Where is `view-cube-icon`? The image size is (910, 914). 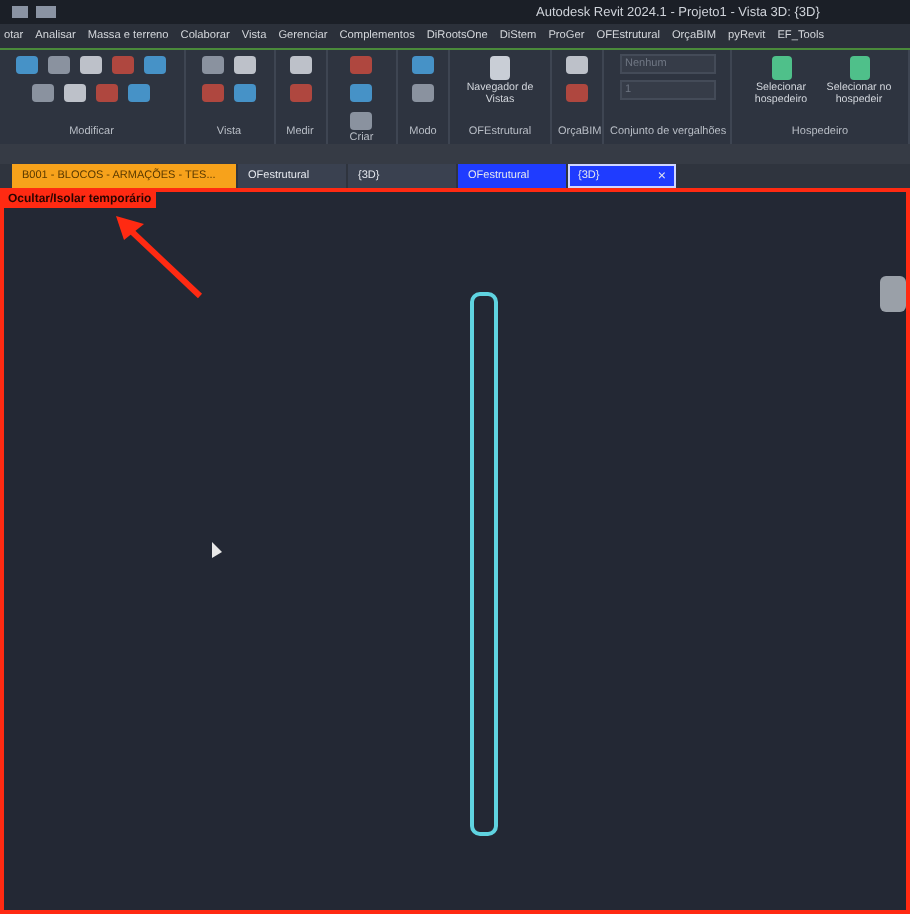
view-cube-icon is located at coordinates (890, 294).